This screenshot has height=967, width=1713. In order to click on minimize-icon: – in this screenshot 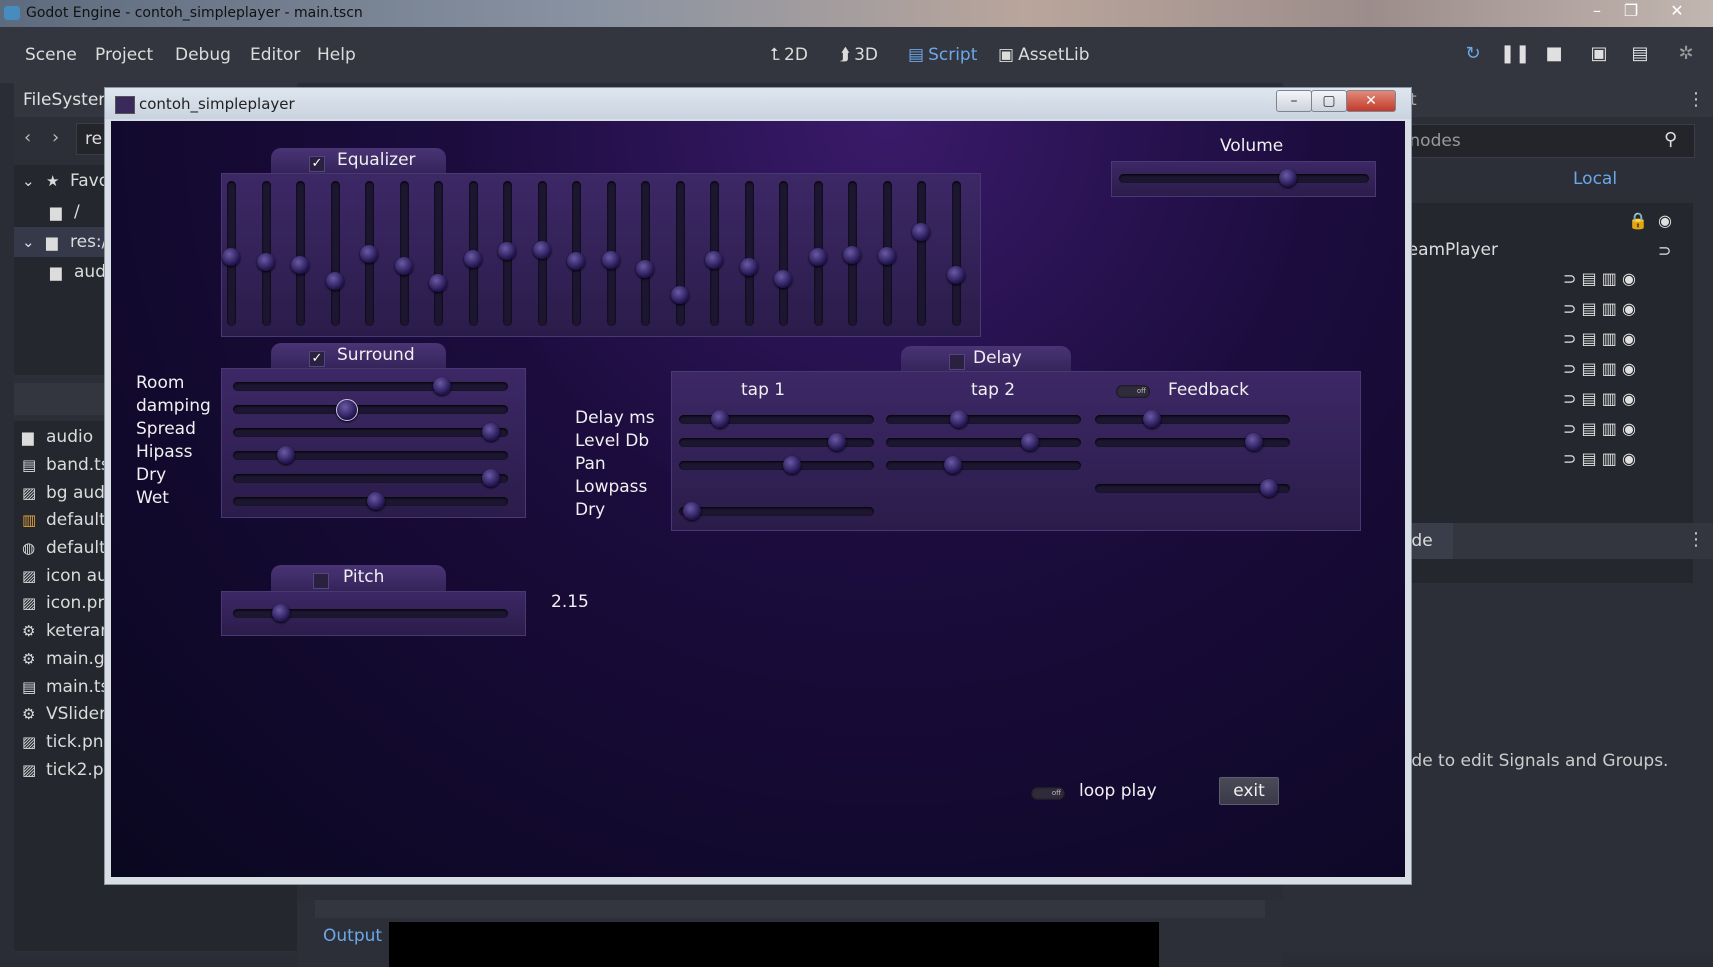, I will do `click(1294, 101)`.